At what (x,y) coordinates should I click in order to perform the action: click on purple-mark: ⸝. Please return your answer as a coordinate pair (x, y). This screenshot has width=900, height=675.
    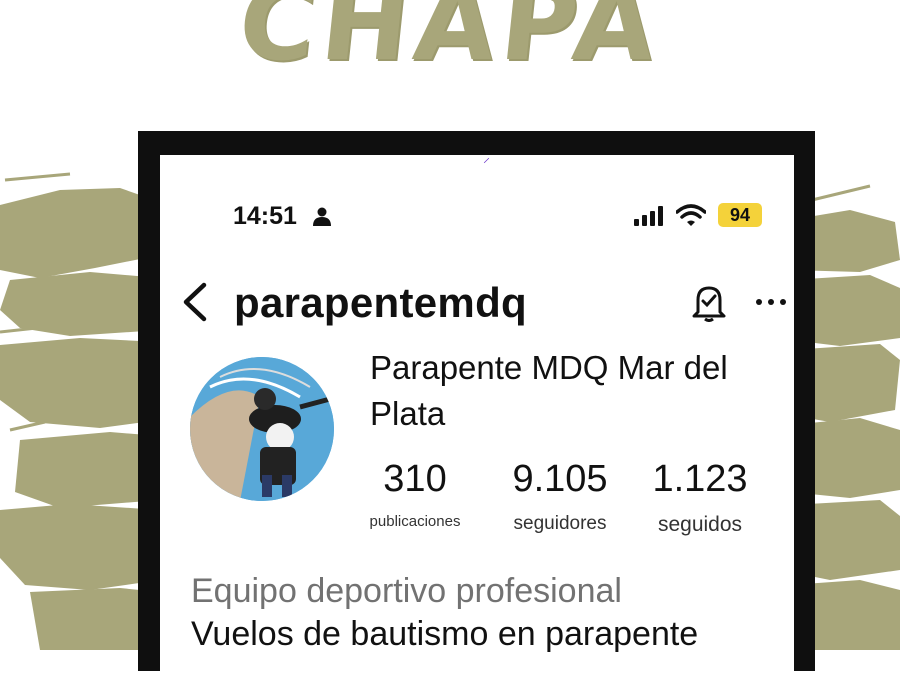
    Looking at the image, I should click on (486, 160).